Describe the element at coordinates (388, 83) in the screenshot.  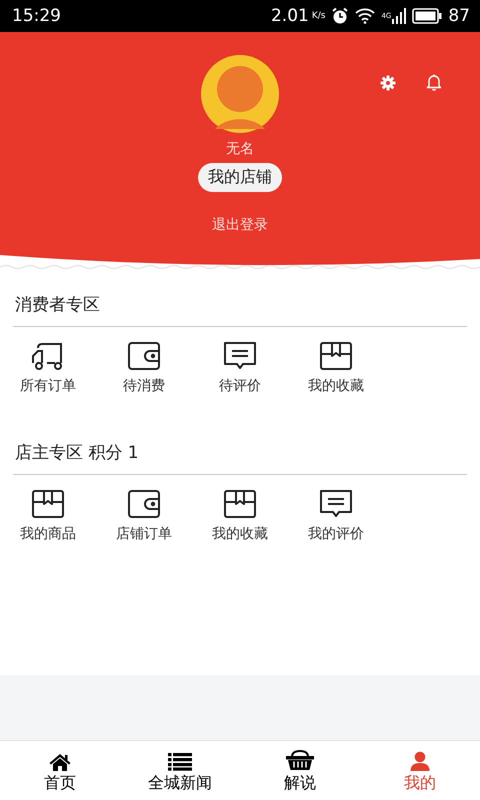
I see `settings-icon` at that location.